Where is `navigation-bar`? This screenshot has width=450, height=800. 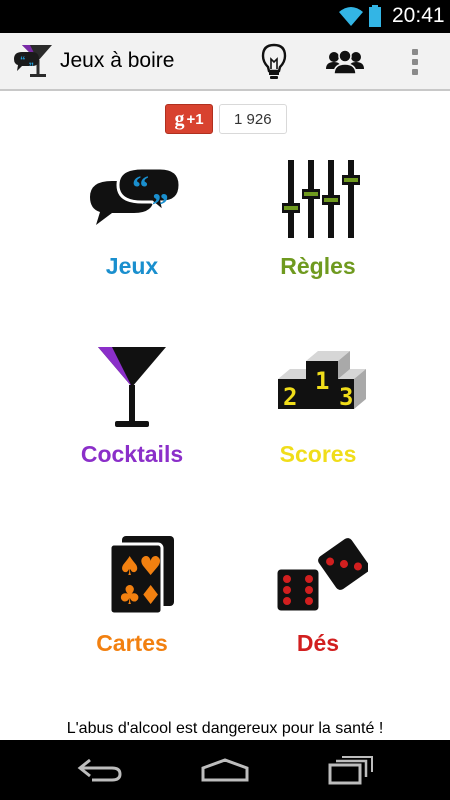 navigation-bar is located at coordinates (225, 770).